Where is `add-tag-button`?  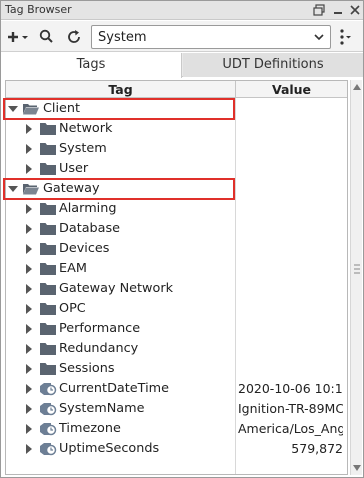 add-tag-button is located at coordinates (18, 37).